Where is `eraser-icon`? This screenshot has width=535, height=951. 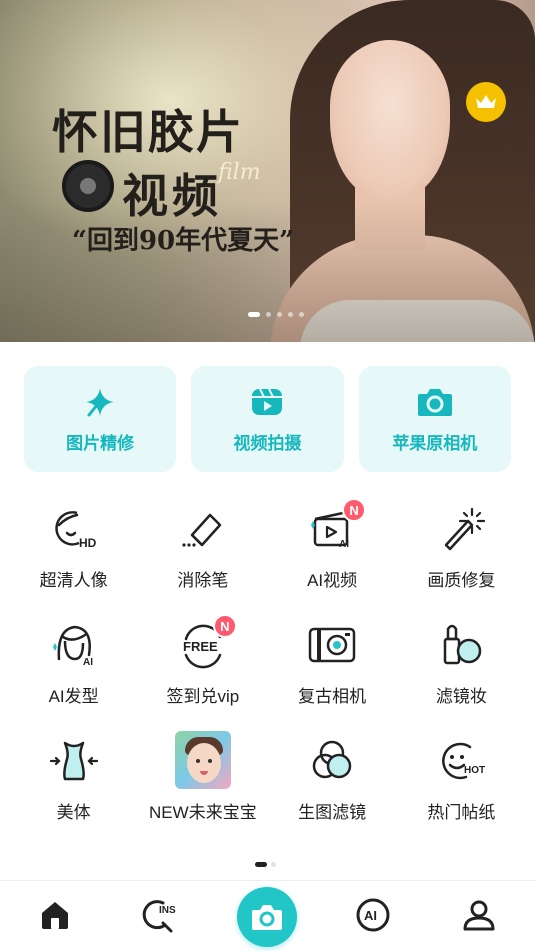 eraser-icon is located at coordinates (203, 528).